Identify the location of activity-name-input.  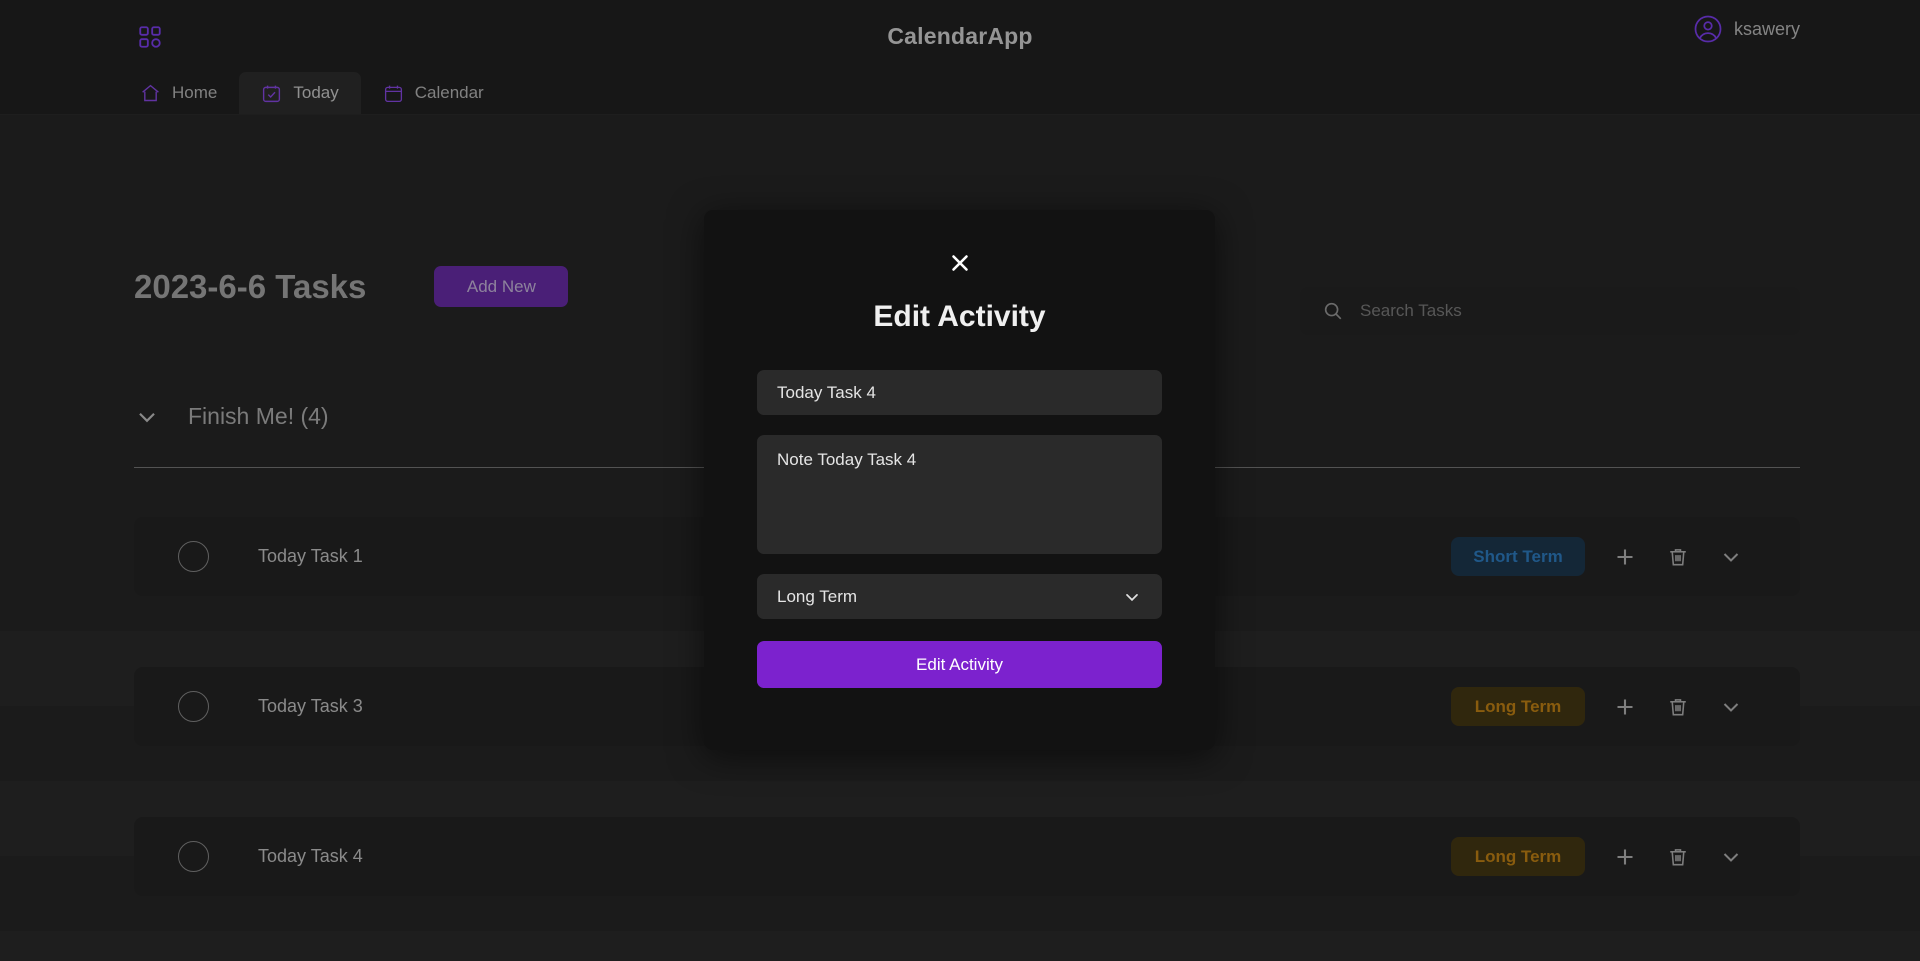
(959, 392).